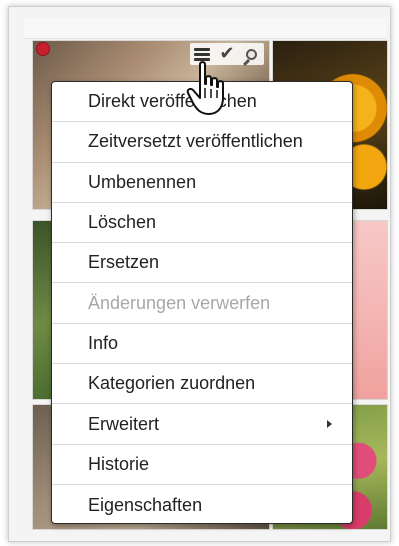 Image resolution: width=399 pixels, height=546 pixels. What do you see at coordinates (202, 183) in the screenshot?
I see `menu-item-umbenennen: Umbenennen` at bounding box center [202, 183].